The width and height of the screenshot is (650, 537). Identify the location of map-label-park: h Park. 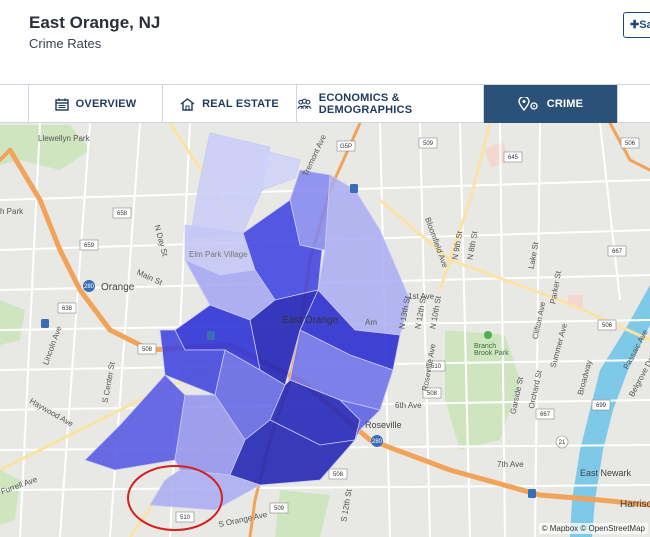
(12, 211).